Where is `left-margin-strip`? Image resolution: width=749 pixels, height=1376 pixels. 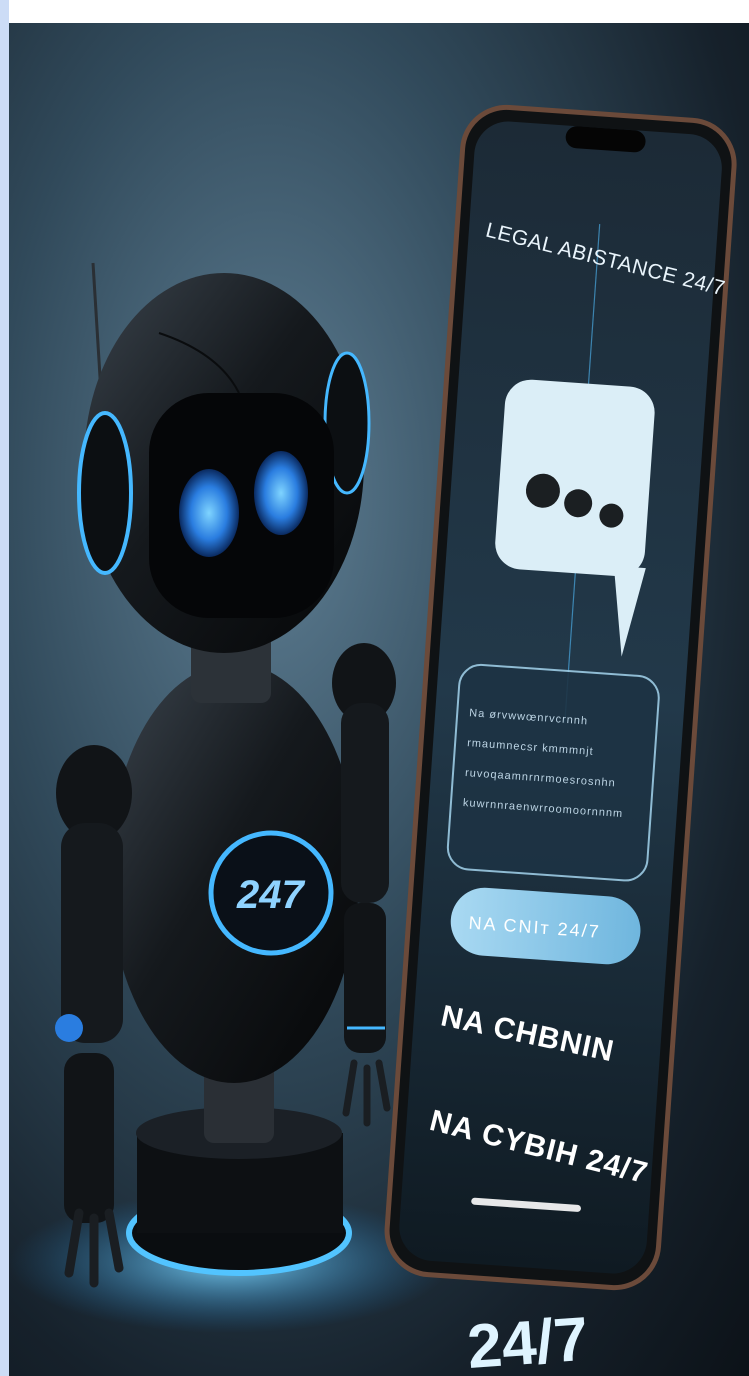
left-margin-strip is located at coordinates (4, 688).